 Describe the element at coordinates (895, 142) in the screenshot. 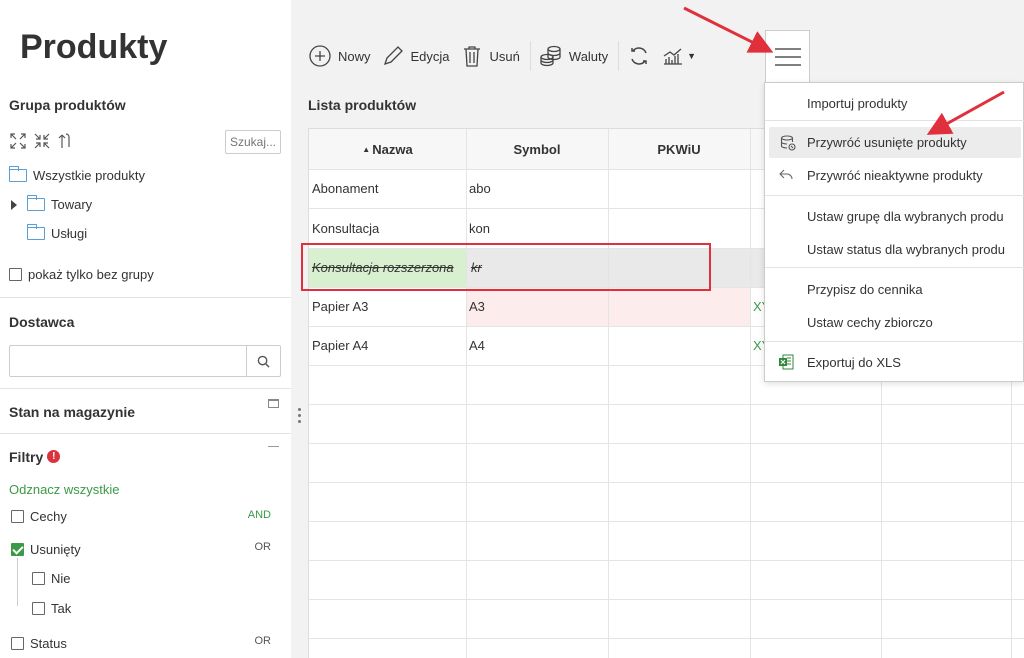

I see `menu-item-restore-deleted: Przywróć usunięte produkty` at that location.